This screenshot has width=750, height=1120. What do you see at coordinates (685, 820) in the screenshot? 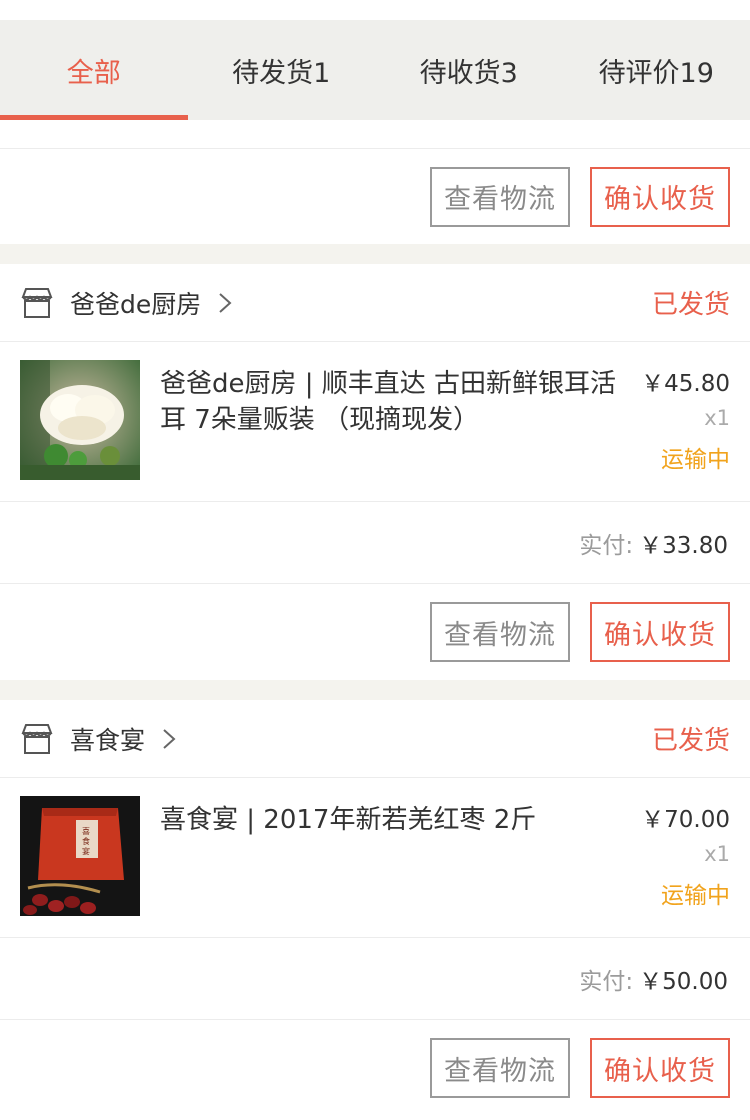
I see `product-price: ￥70.00` at bounding box center [685, 820].